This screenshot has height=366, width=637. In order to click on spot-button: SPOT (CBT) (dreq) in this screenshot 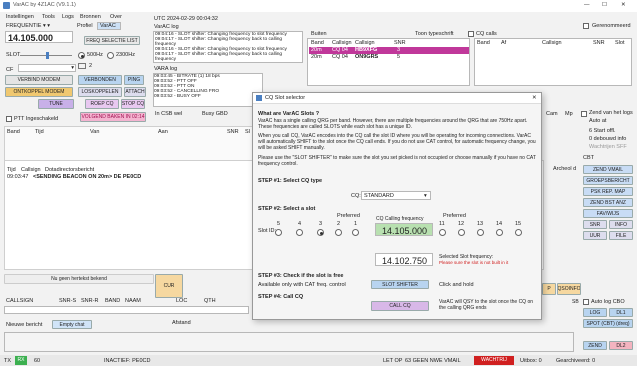, I will do `click(608, 323)`.